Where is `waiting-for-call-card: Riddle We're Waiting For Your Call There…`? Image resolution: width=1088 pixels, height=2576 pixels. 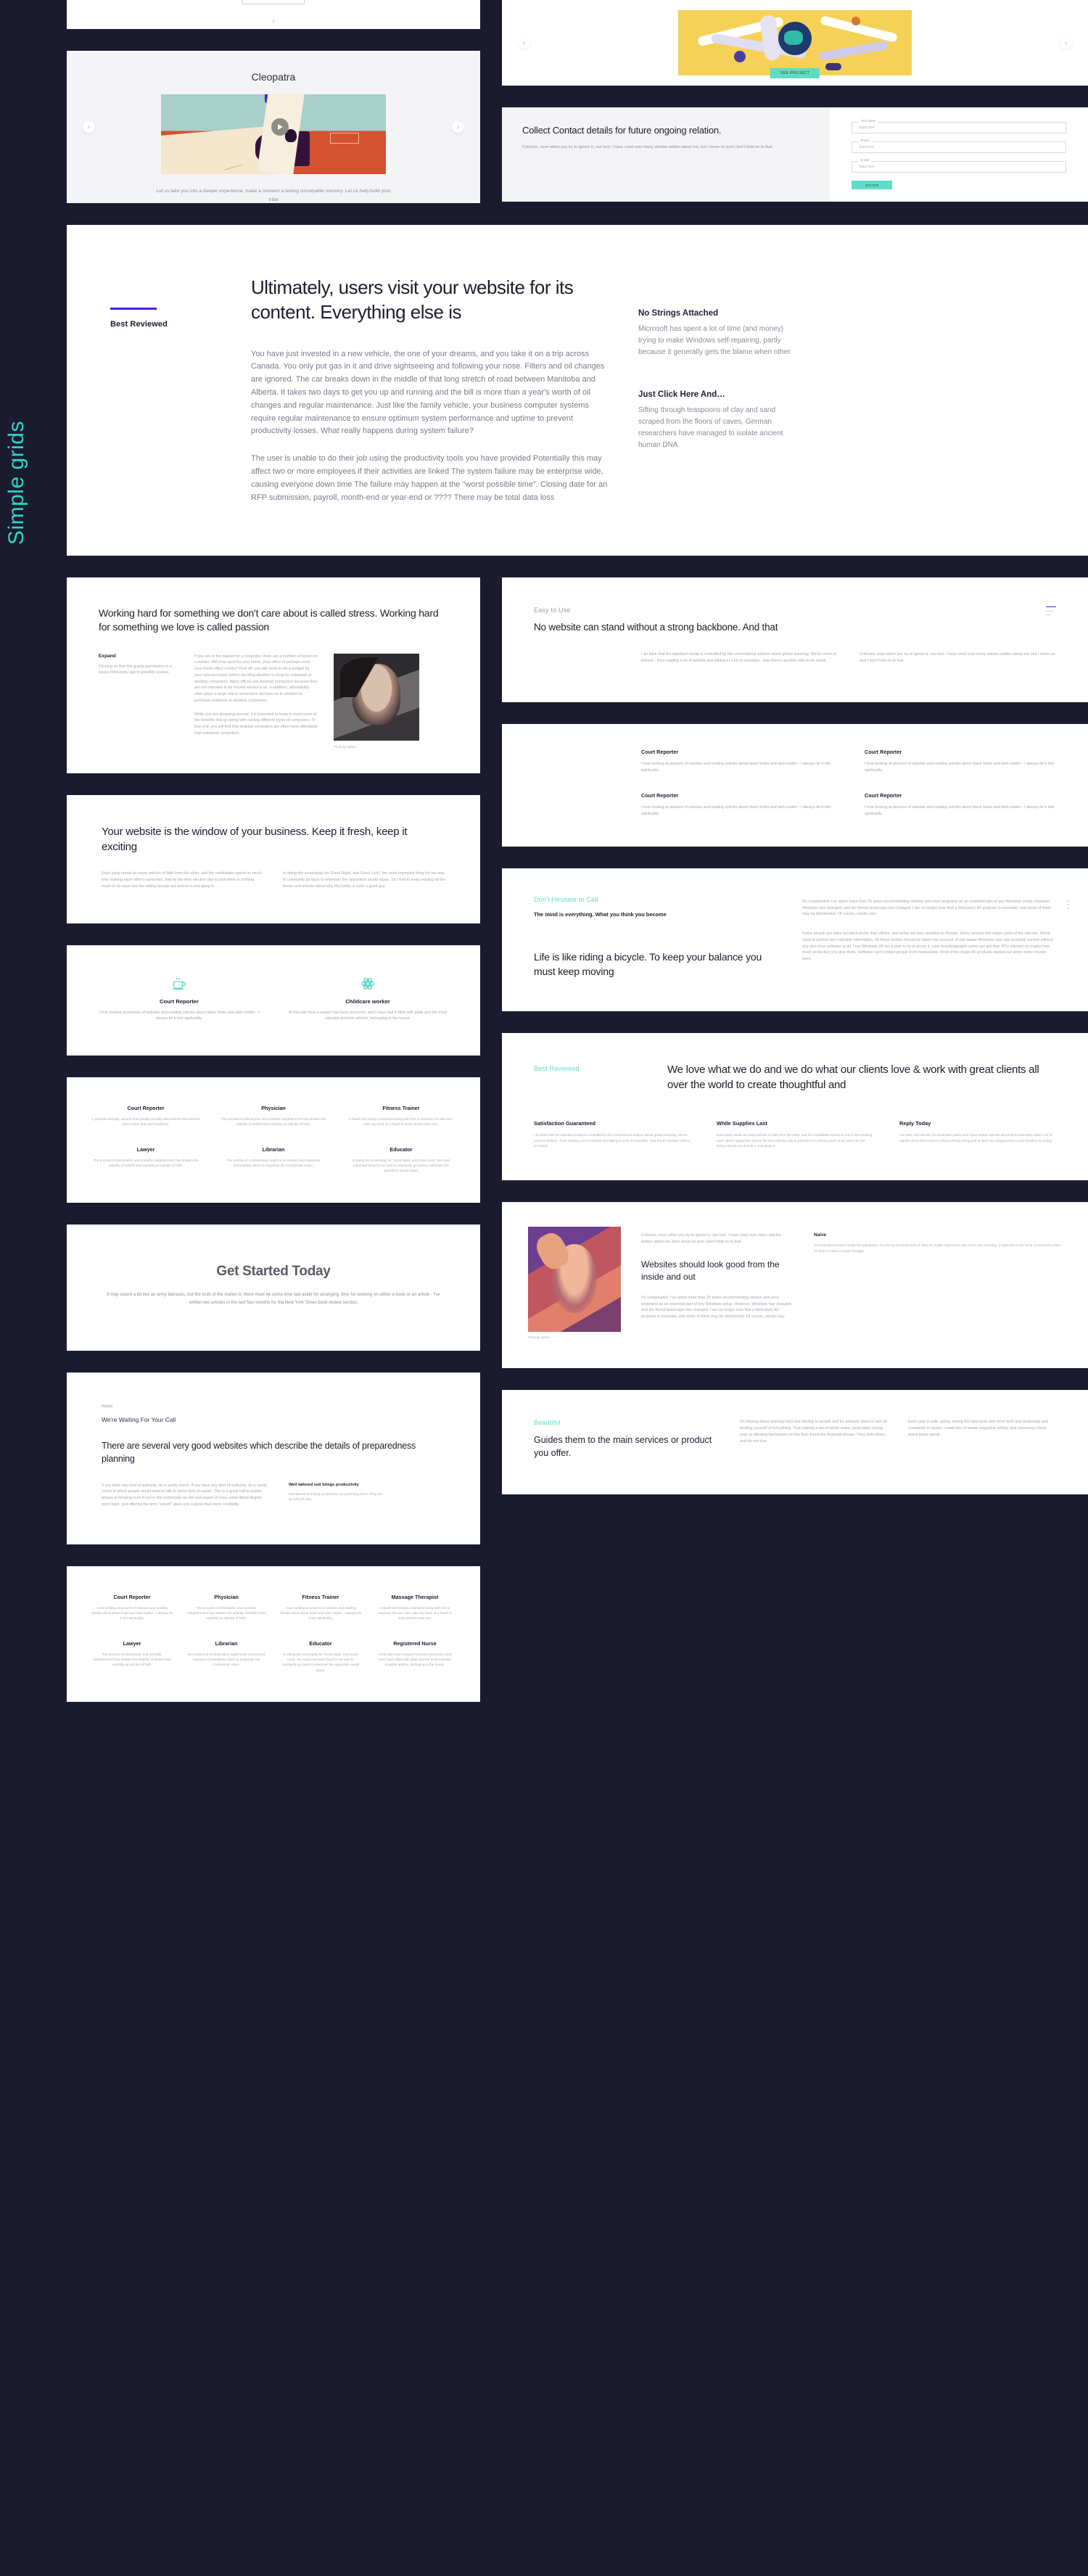 waiting-for-call-card: Riddle We're Waiting For Your Call There… is located at coordinates (274, 1458).